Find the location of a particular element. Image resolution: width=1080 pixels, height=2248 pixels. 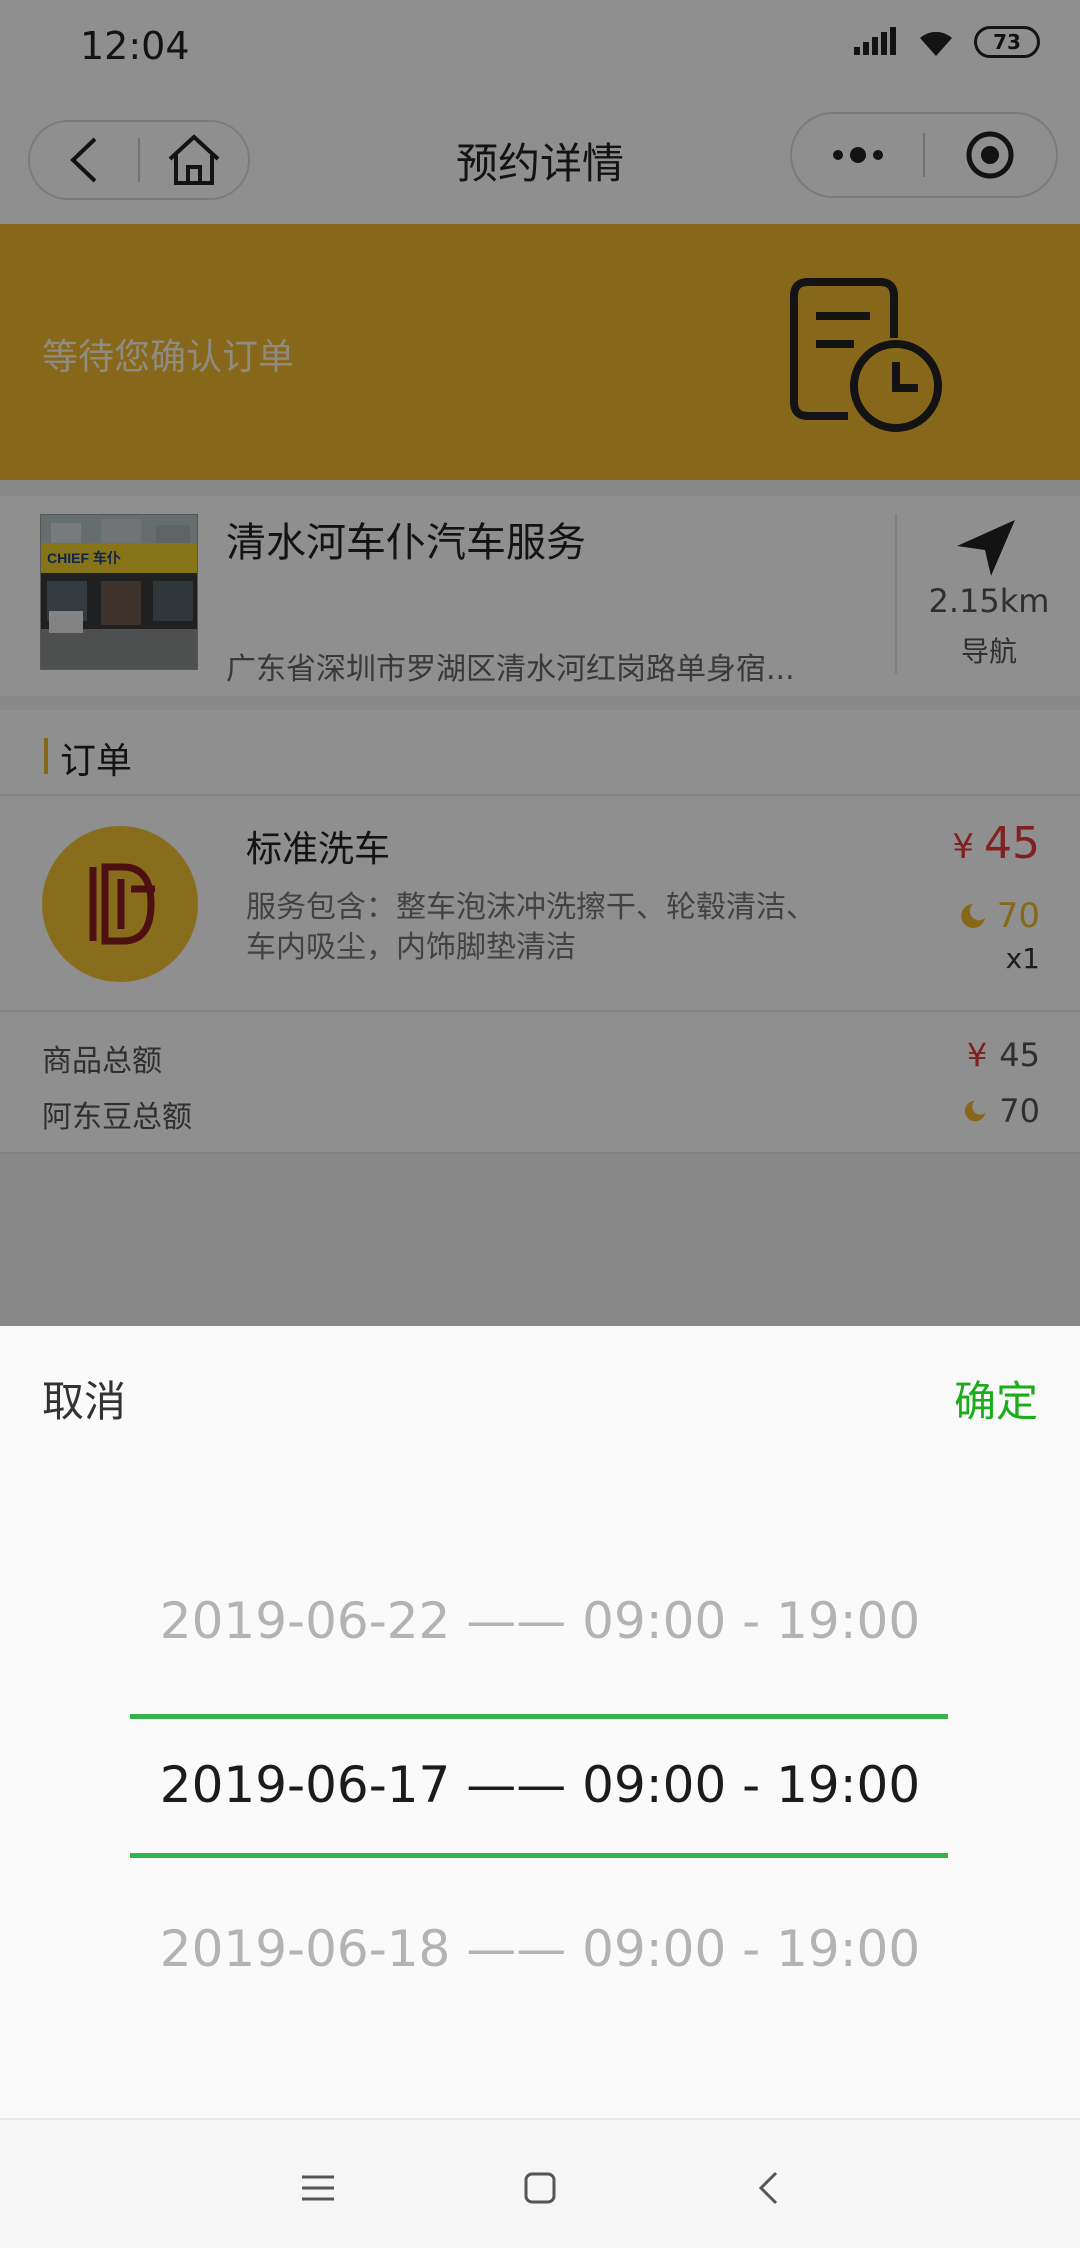

system-back-button is located at coordinates (768, 2188).